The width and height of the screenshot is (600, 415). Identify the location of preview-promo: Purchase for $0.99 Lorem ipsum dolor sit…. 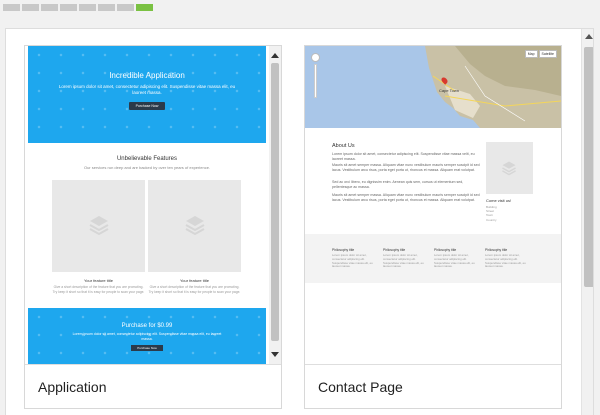
(147, 336).